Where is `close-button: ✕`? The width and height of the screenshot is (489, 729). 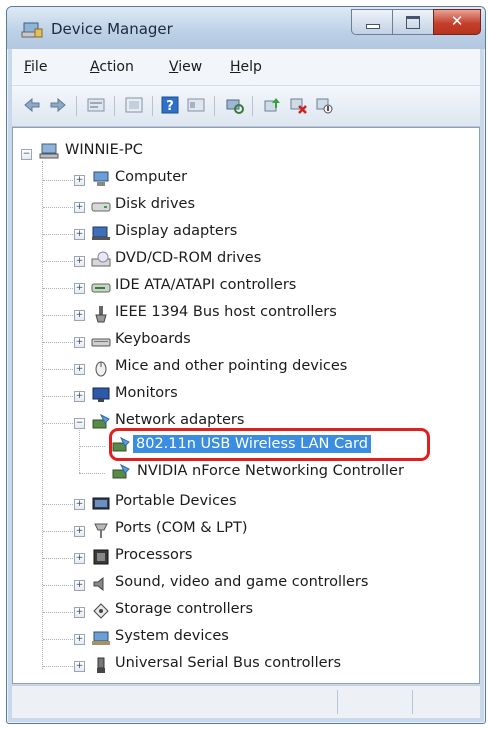 close-button: ✕ is located at coordinates (457, 22).